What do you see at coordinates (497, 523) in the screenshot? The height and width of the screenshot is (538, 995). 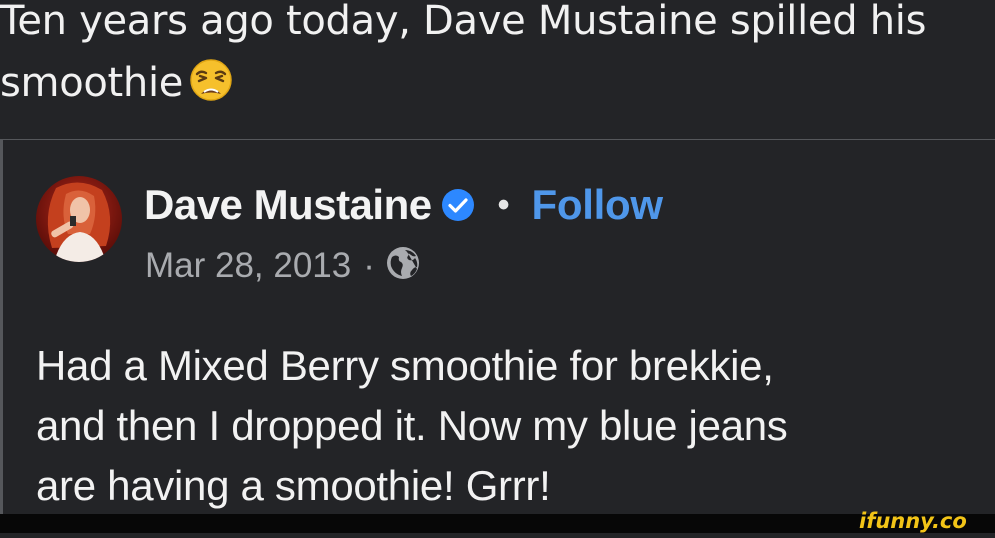 I see `footer-bar` at bounding box center [497, 523].